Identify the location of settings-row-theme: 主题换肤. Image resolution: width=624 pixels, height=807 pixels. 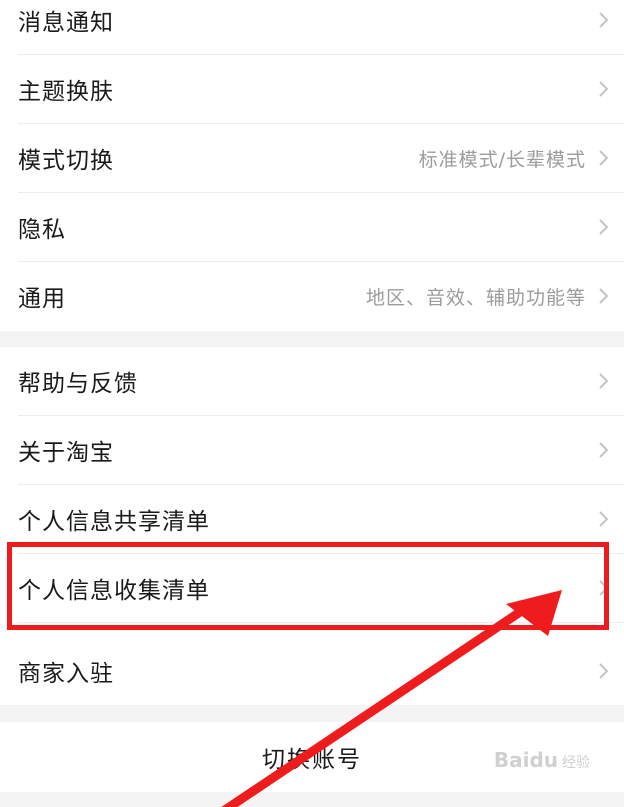
(312, 89).